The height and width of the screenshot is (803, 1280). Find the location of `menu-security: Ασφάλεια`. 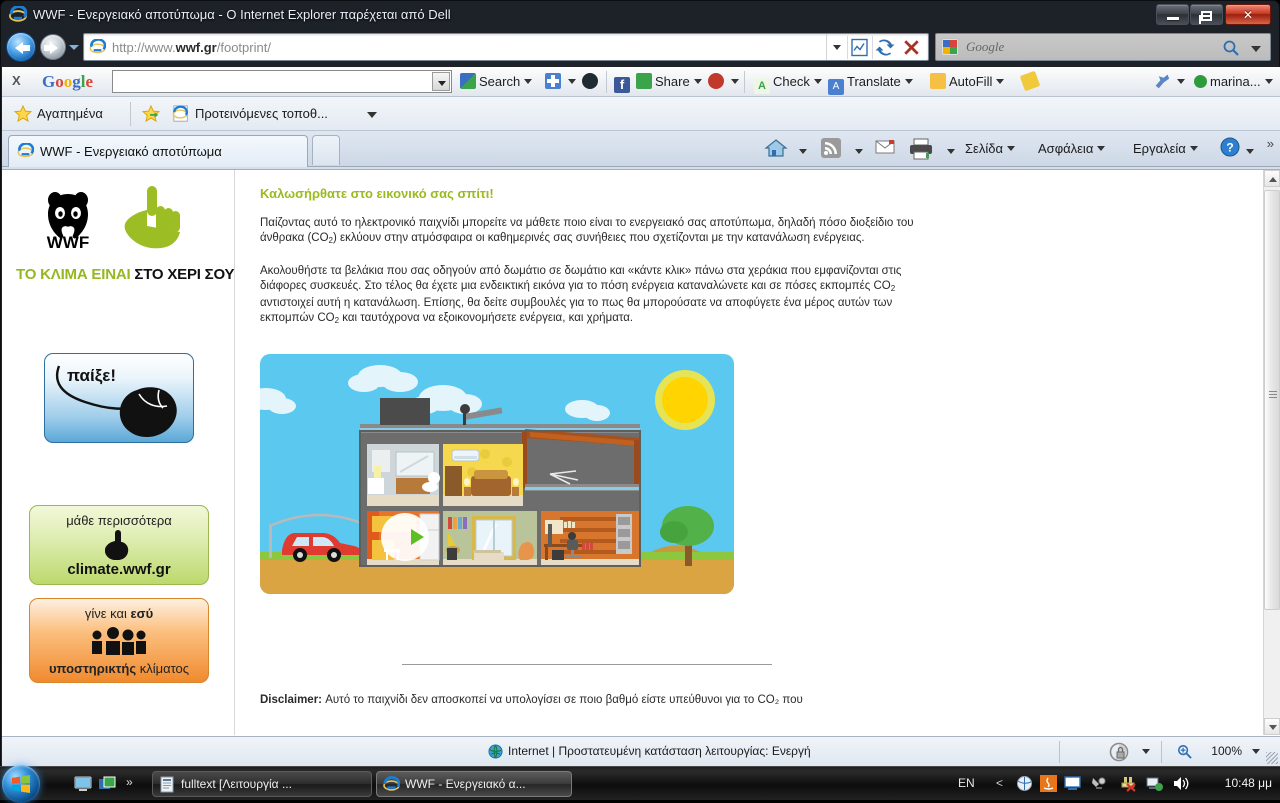

menu-security: Ασφάλεια is located at coordinates (1072, 150).